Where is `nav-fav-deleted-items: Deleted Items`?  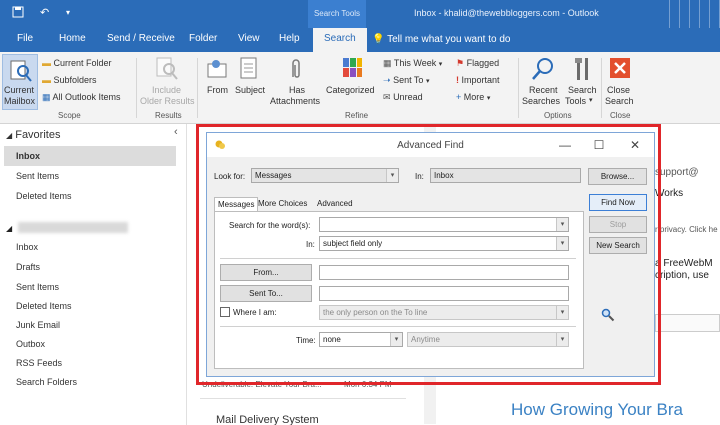 nav-fav-deleted-items: Deleted Items is located at coordinates (44, 196).